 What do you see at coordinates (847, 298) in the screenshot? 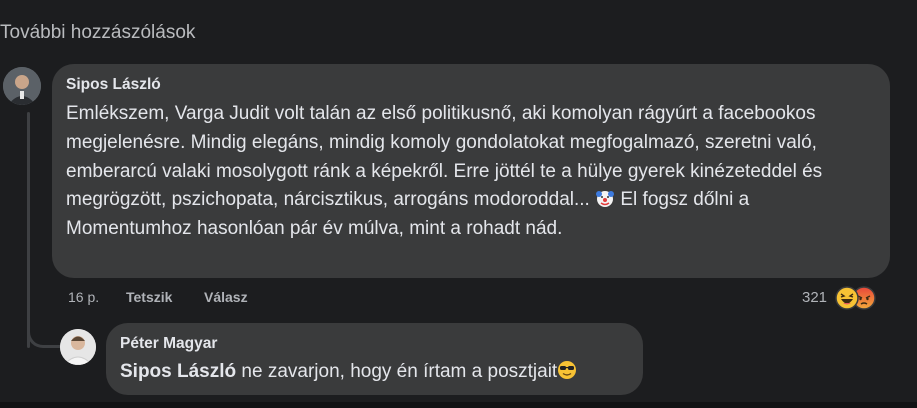
I see `haha-reaction-icon` at bounding box center [847, 298].